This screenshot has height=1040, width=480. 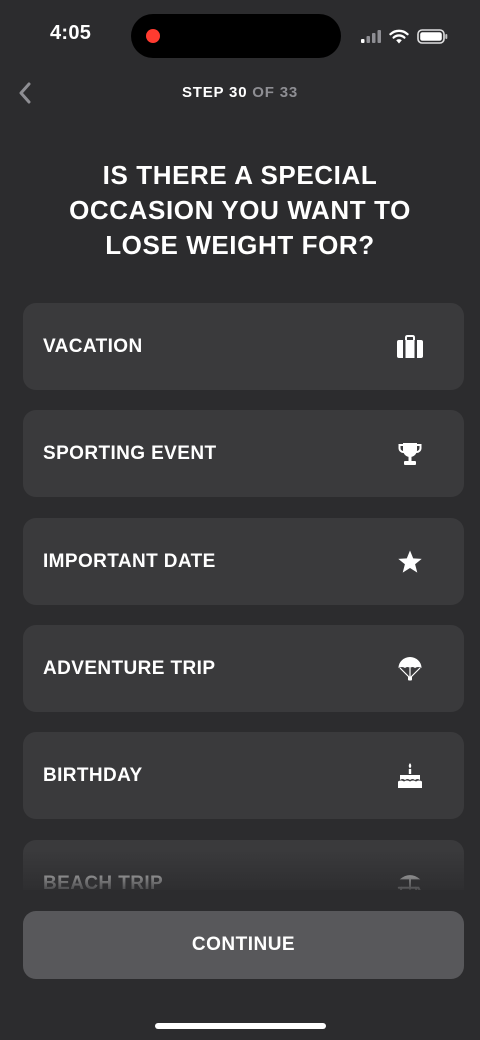 I want to click on cellular-signal-icon, so click(x=371, y=36).